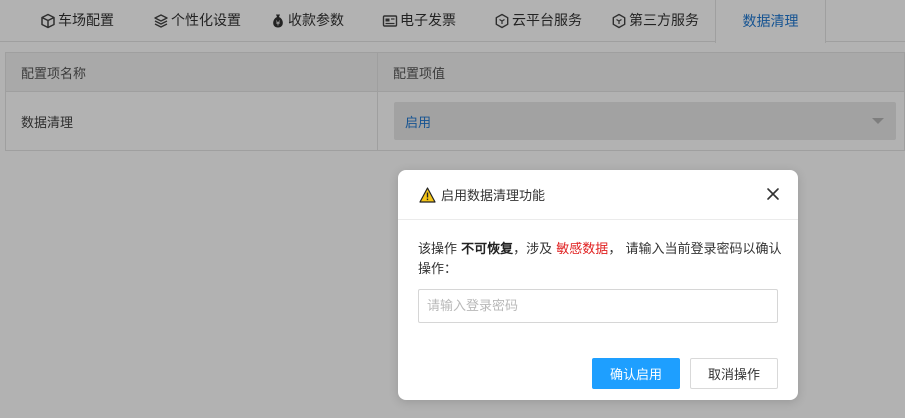  I want to click on cancel-button: 取消操作, so click(734, 373).